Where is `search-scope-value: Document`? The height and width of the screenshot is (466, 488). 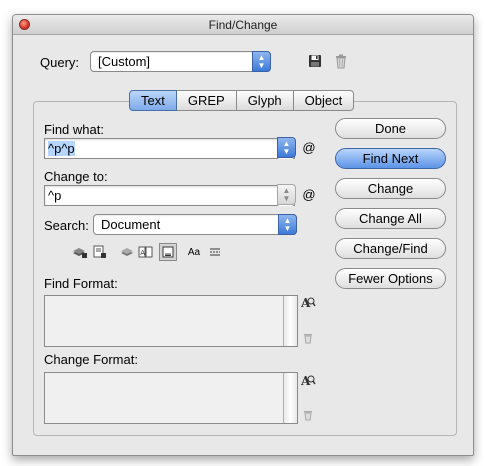 search-scope-value: Document is located at coordinates (131, 224).